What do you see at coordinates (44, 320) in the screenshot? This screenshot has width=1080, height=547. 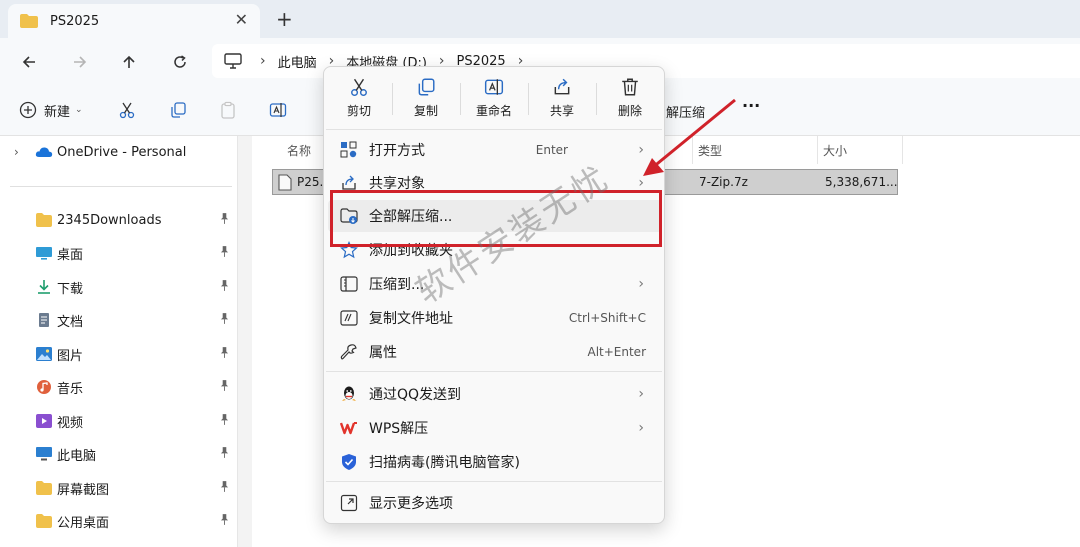 I see `document-icon` at bounding box center [44, 320].